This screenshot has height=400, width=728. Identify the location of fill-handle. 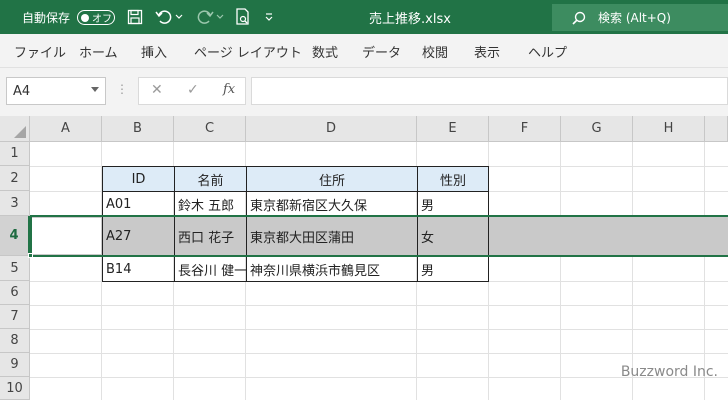
(30, 255).